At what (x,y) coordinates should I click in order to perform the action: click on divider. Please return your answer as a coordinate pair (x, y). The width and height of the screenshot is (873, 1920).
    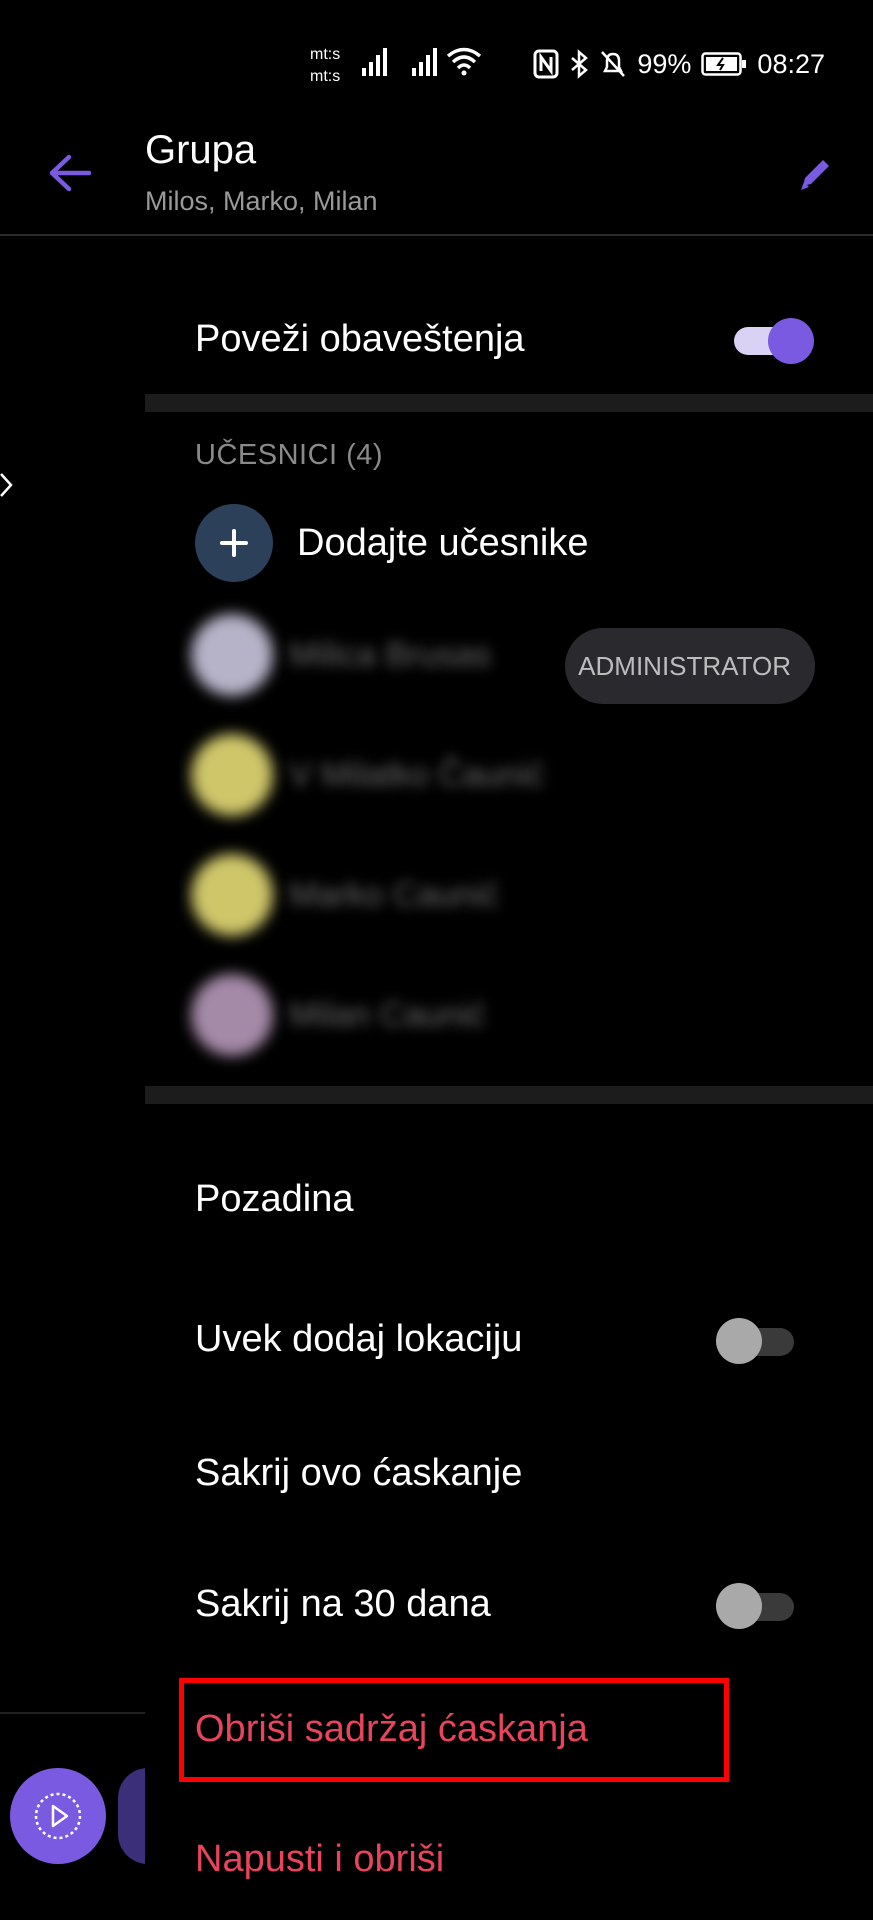
    Looking at the image, I should click on (72, 1713).